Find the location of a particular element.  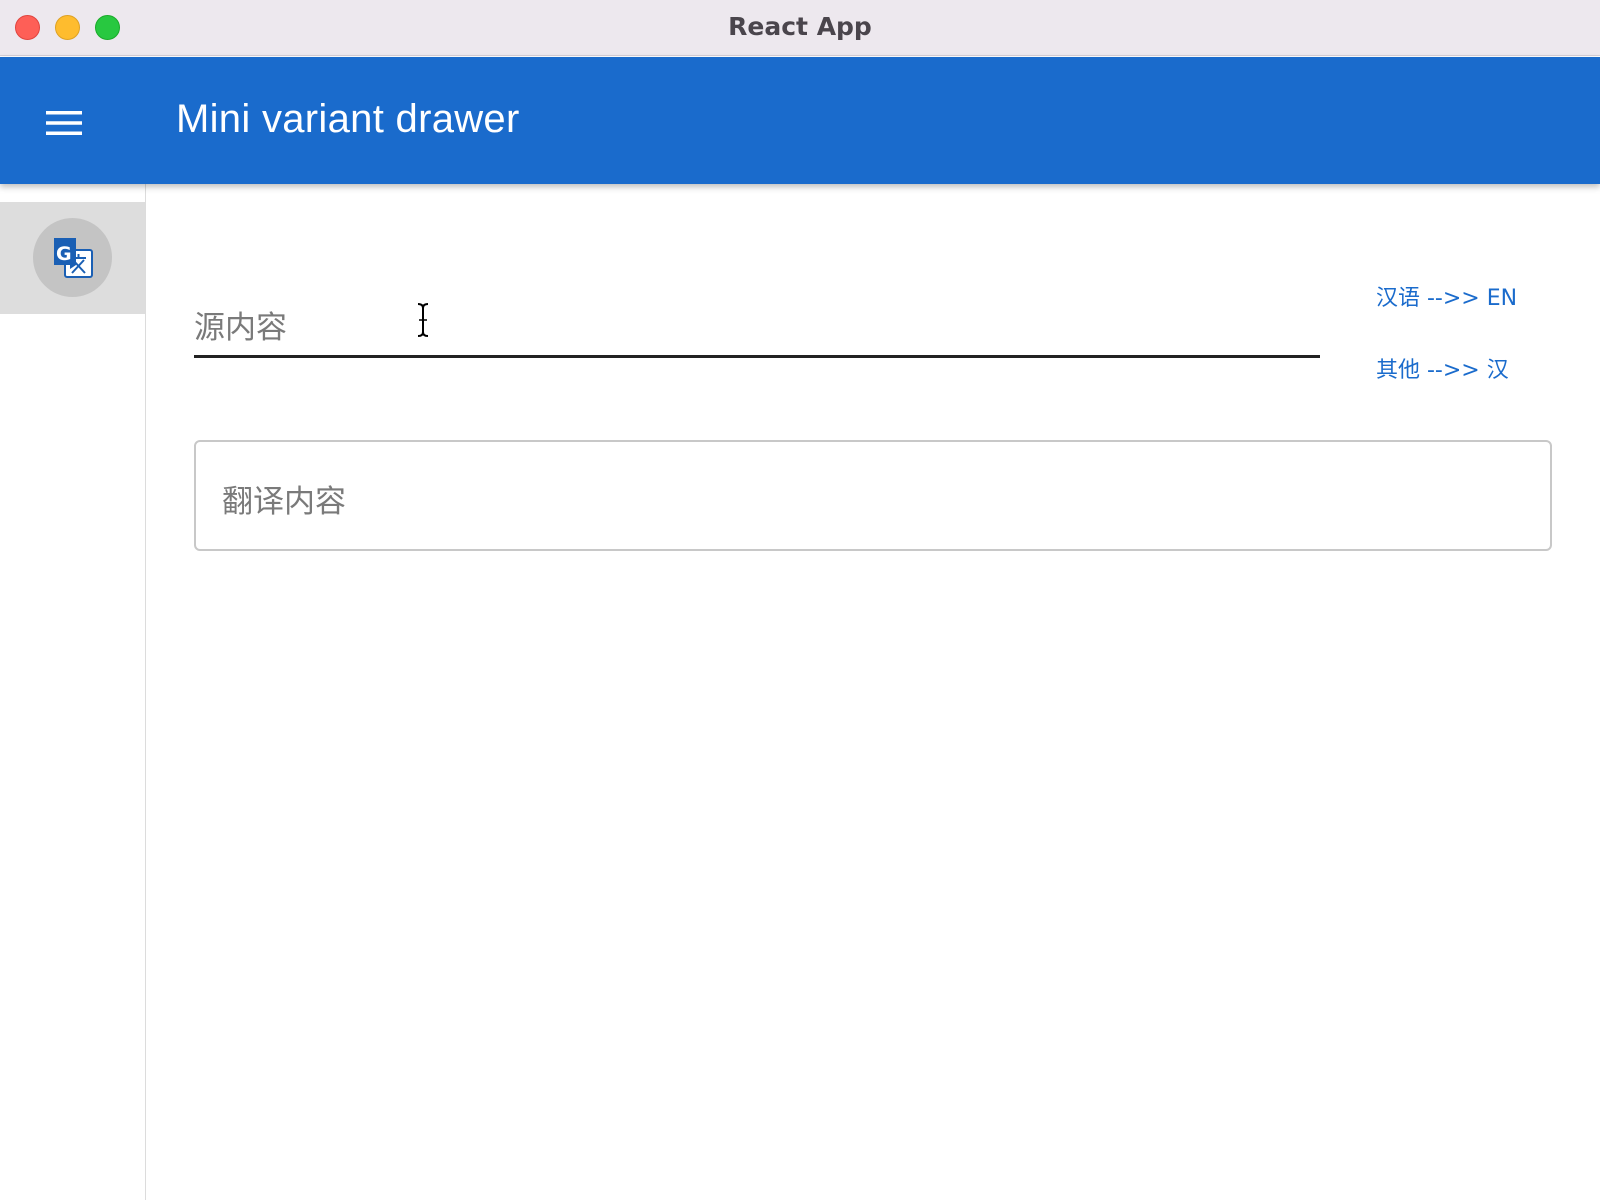

drawer-item-translate: G is located at coordinates (72, 258).